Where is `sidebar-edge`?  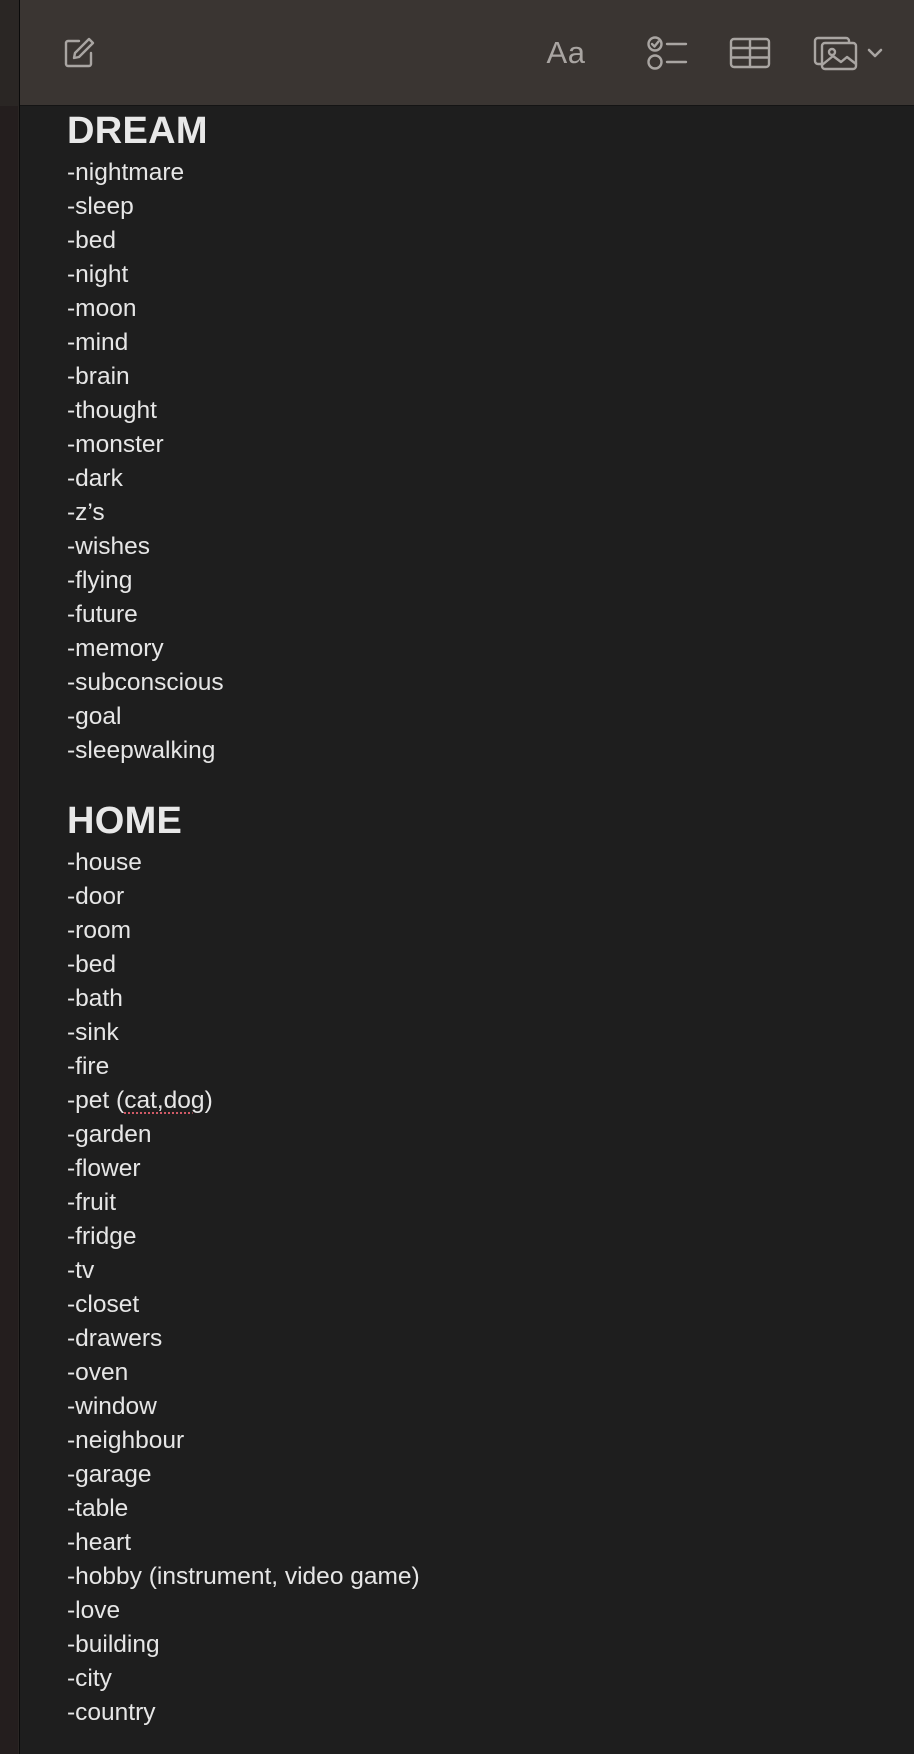
sidebar-edge is located at coordinates (9, 877).